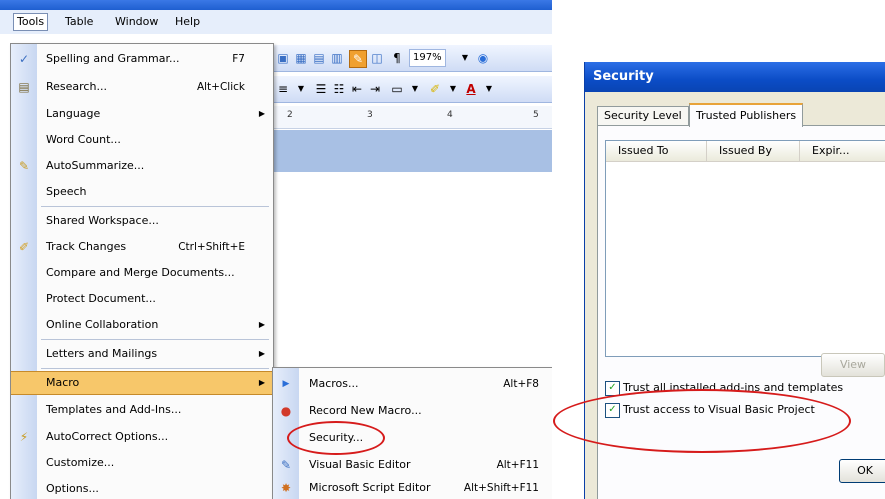  I want to click on ruler-mark: 2, so click(290, 115).